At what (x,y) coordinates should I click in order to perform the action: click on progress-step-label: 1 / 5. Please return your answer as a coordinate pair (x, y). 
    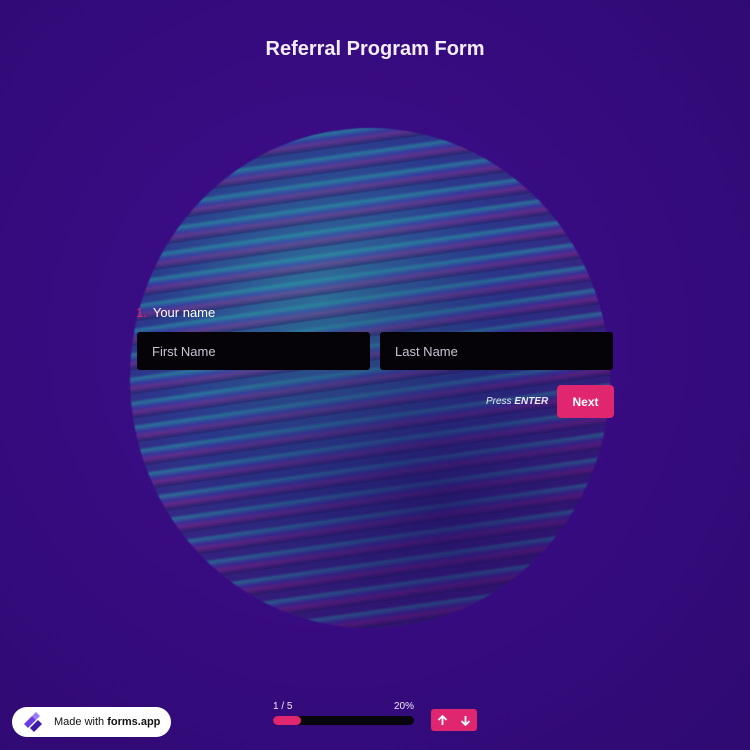
    Looking at the image, I should click on (283, 706).